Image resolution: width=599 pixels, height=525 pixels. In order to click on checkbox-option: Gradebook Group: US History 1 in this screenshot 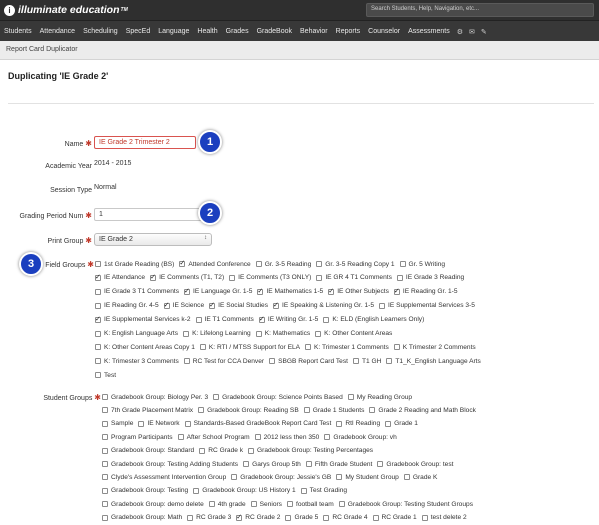, I will do `click(244, 490)`.